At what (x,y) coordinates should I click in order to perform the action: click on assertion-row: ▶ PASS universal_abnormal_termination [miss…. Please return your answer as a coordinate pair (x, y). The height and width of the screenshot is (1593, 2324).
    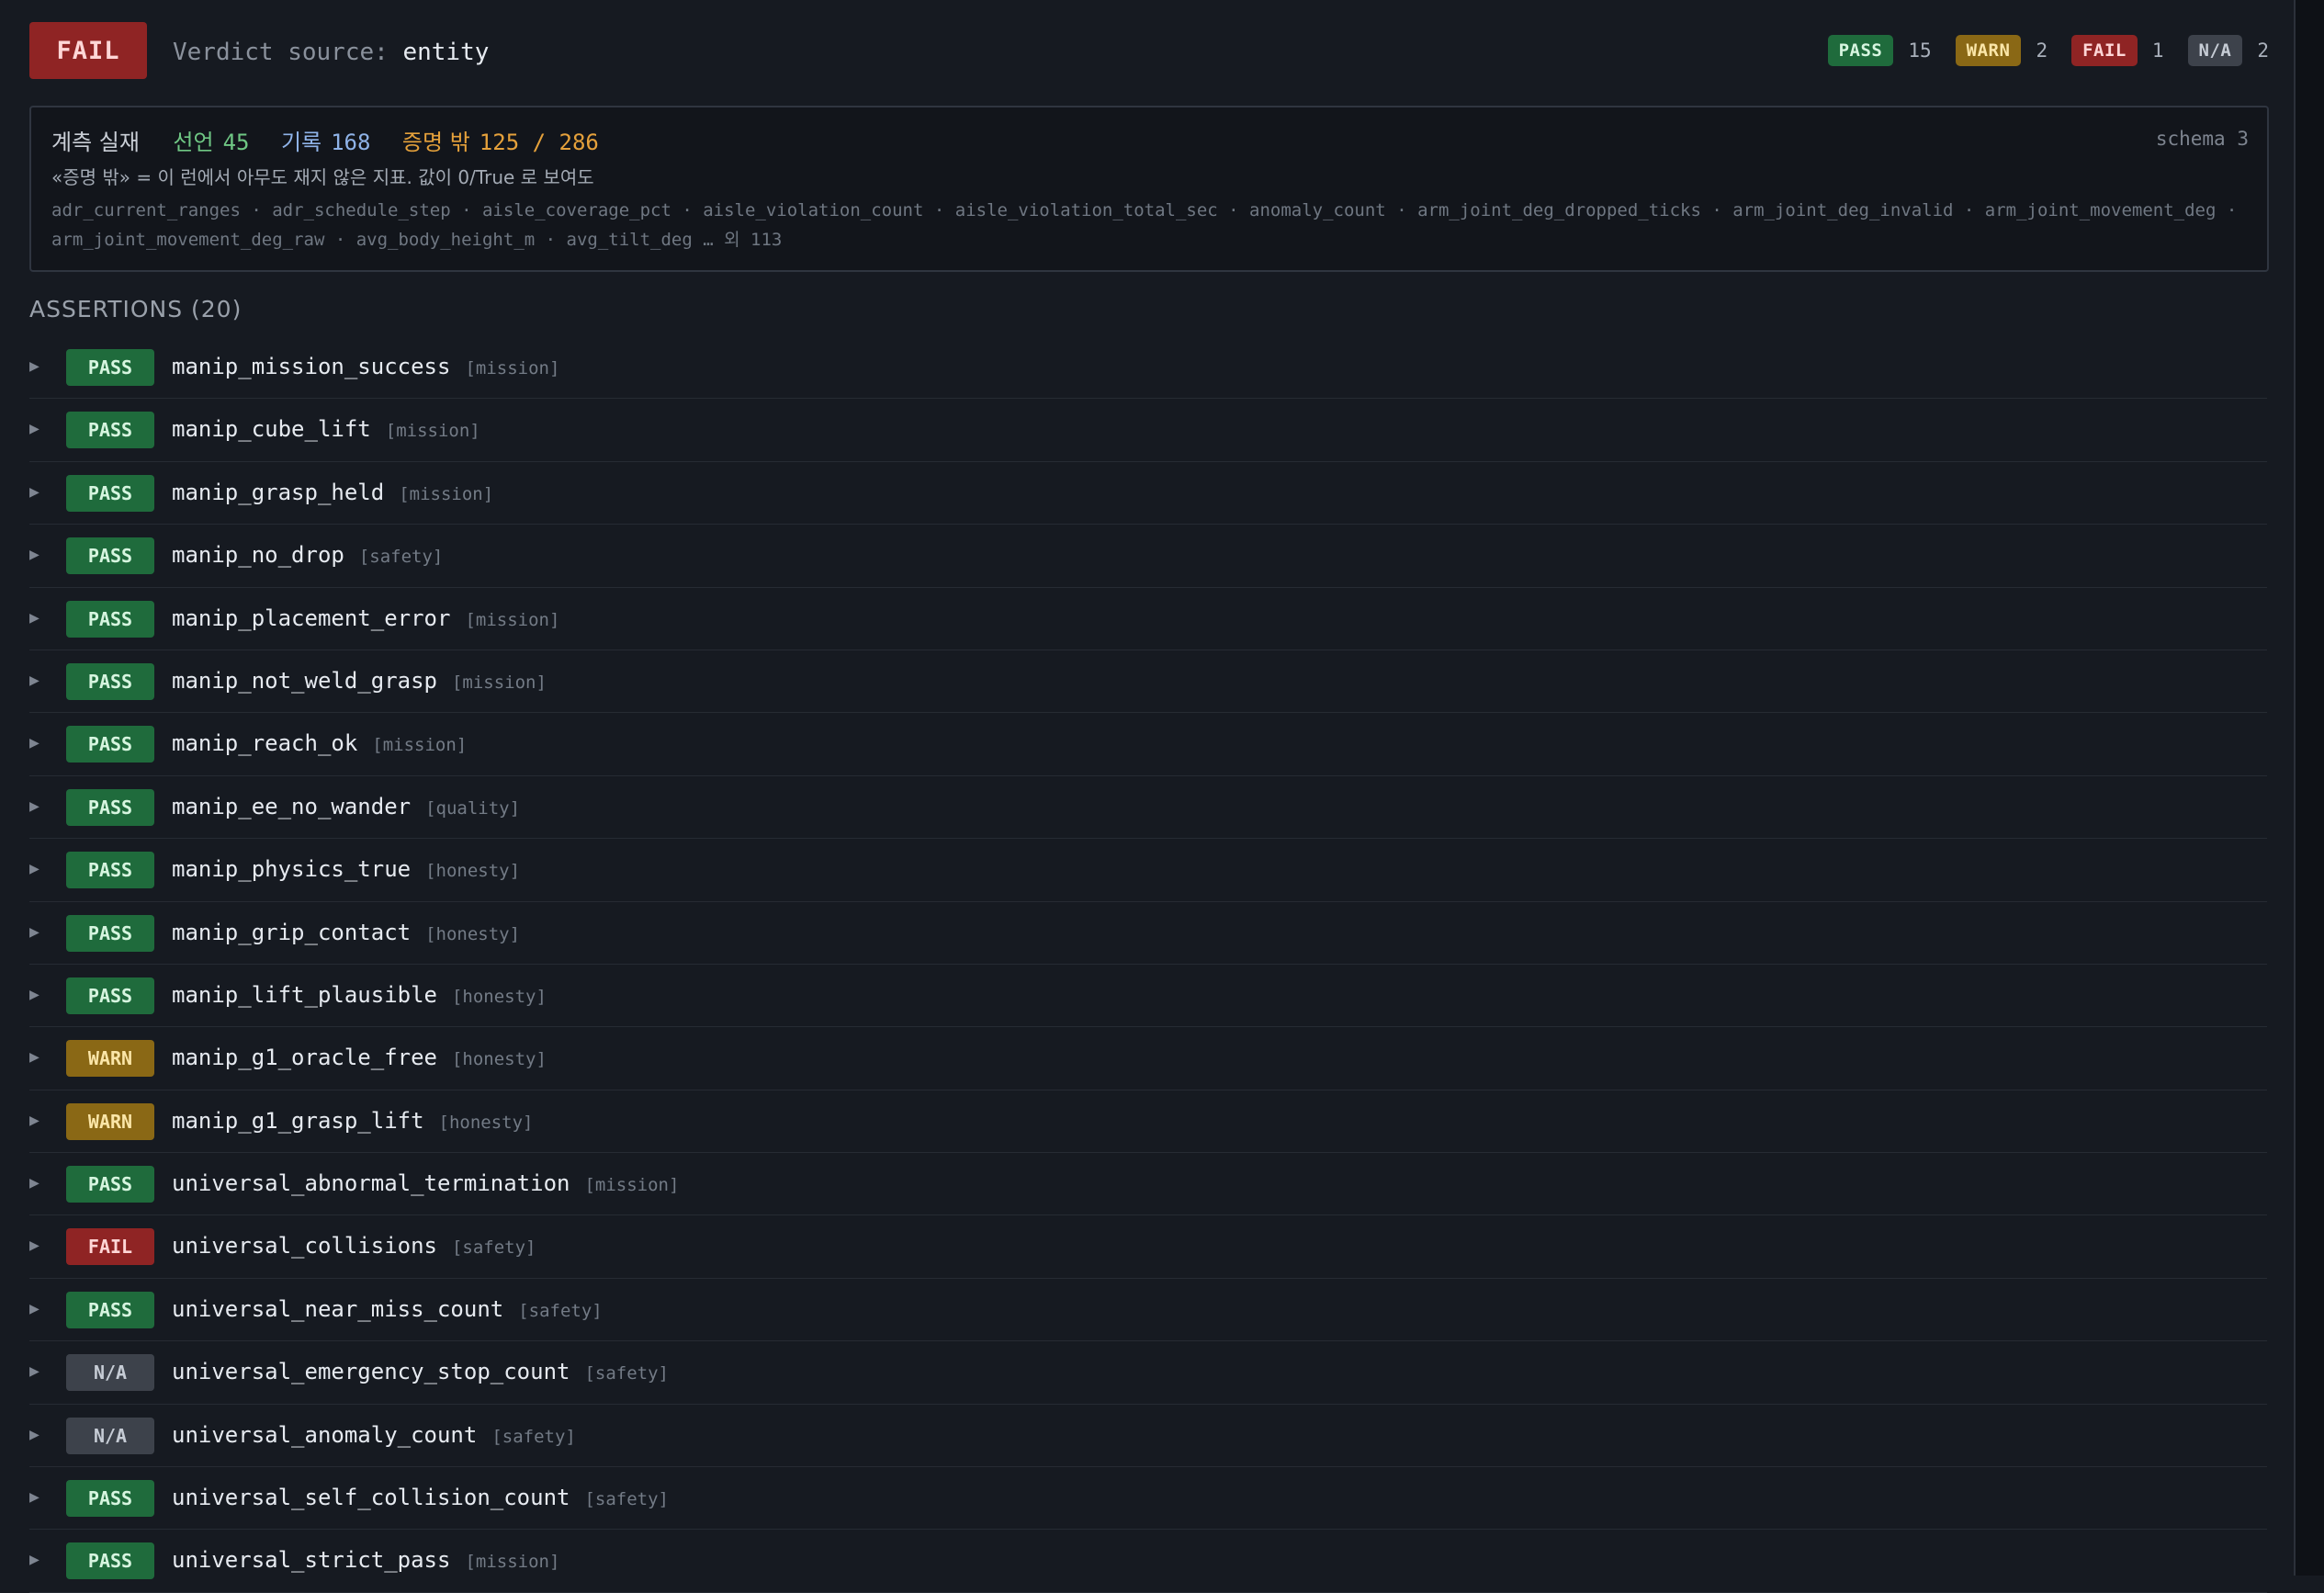
    Looking at the image, I should click on (1148, 1184).